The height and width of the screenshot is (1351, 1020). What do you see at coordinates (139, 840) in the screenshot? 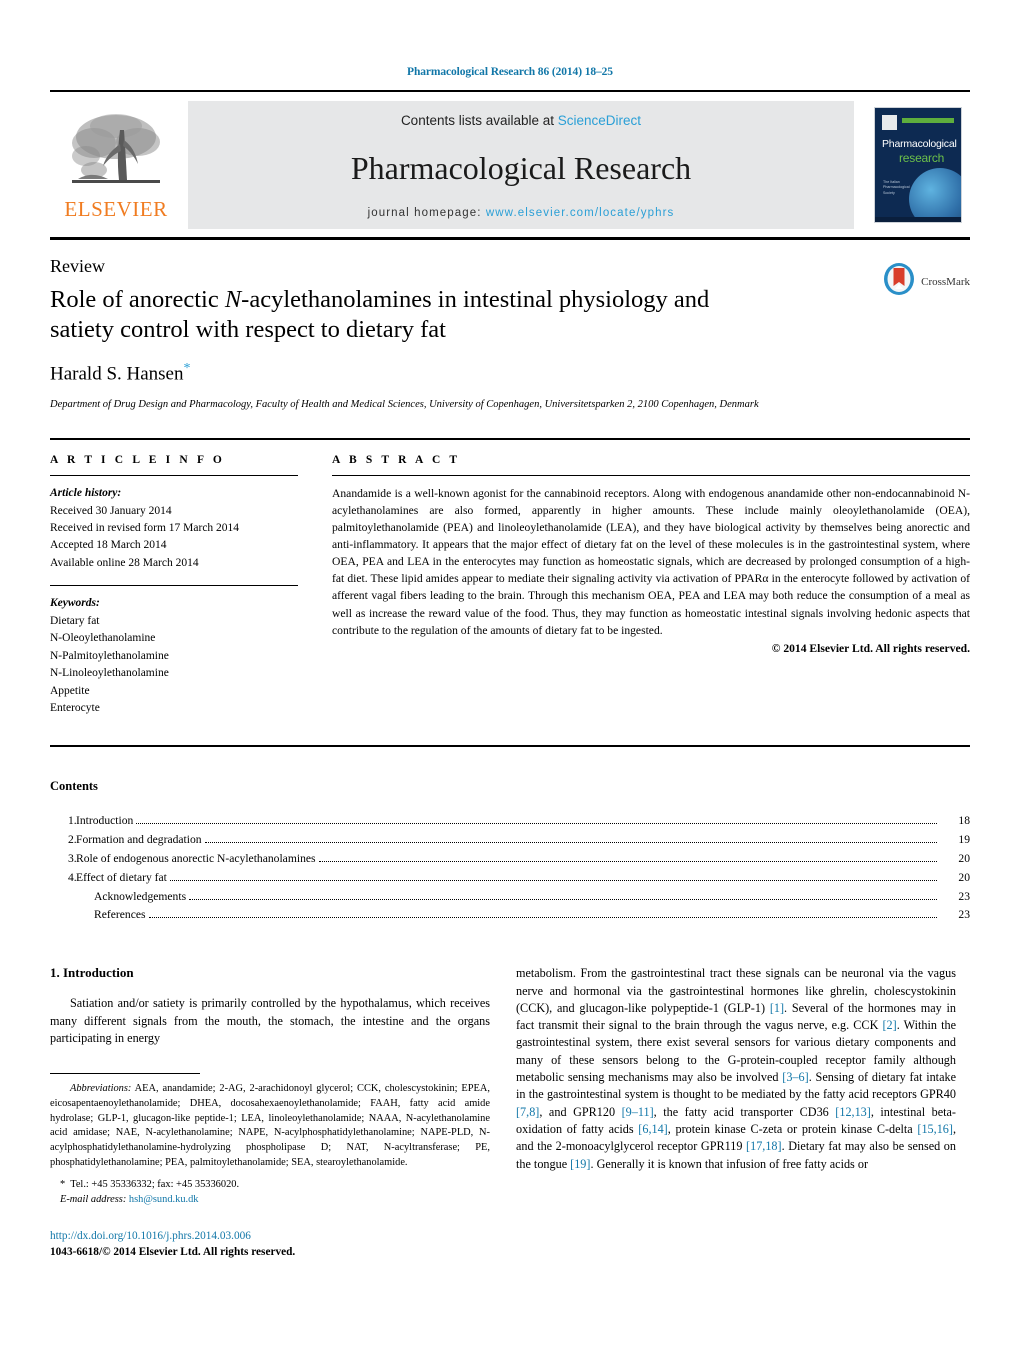
I see `toc-label: Formation and degradation` at bounding box center [139, 840].